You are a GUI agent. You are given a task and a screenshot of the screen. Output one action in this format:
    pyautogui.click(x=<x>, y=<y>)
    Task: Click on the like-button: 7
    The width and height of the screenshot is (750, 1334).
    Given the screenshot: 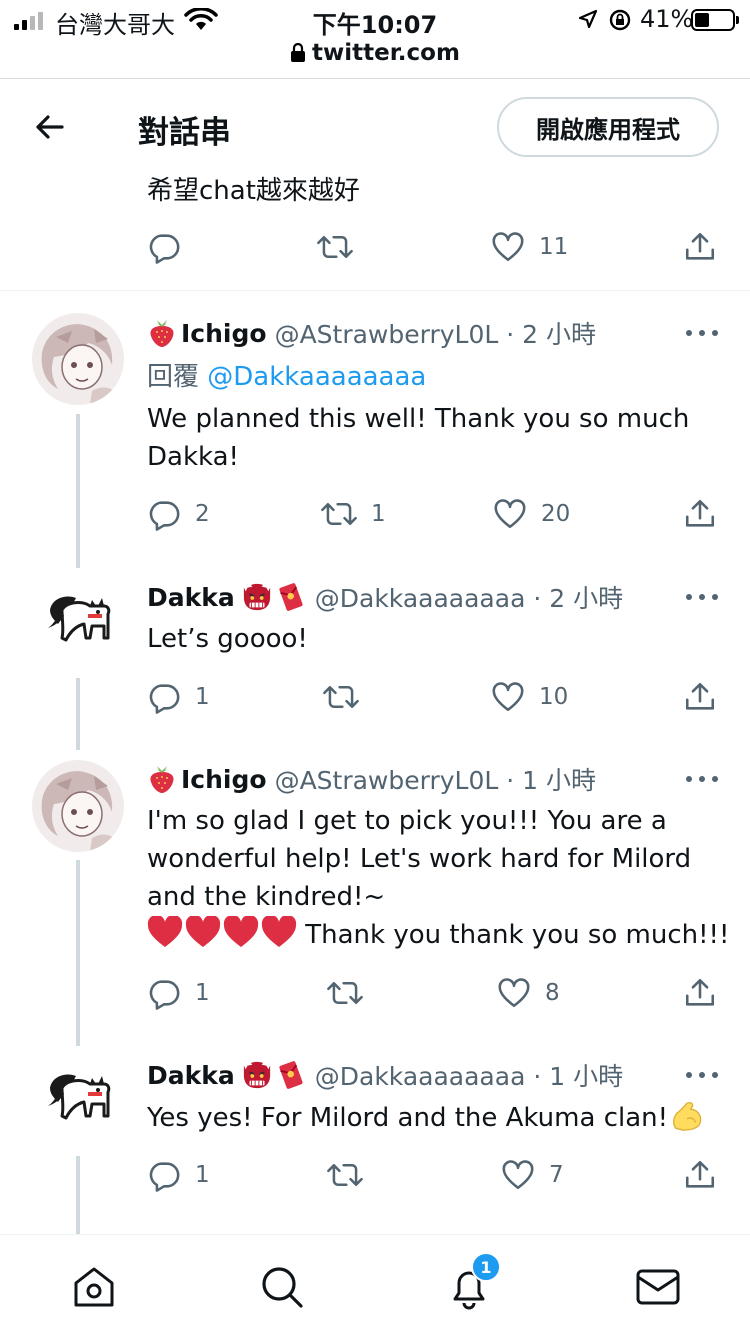 What is the action you would take?
    pyautogui.click(x=532, y=1175)
    